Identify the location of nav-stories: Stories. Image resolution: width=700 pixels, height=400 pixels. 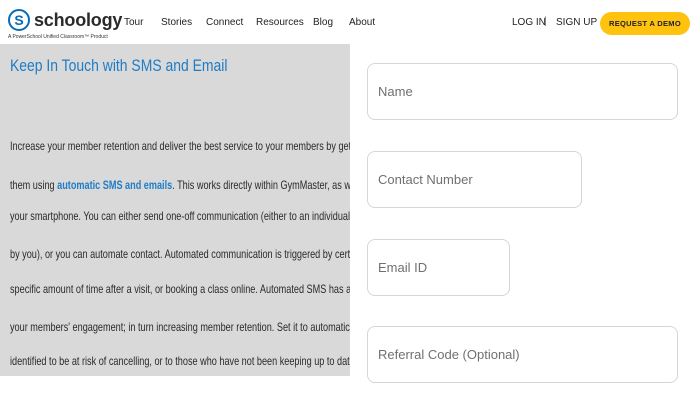
(176, 22).